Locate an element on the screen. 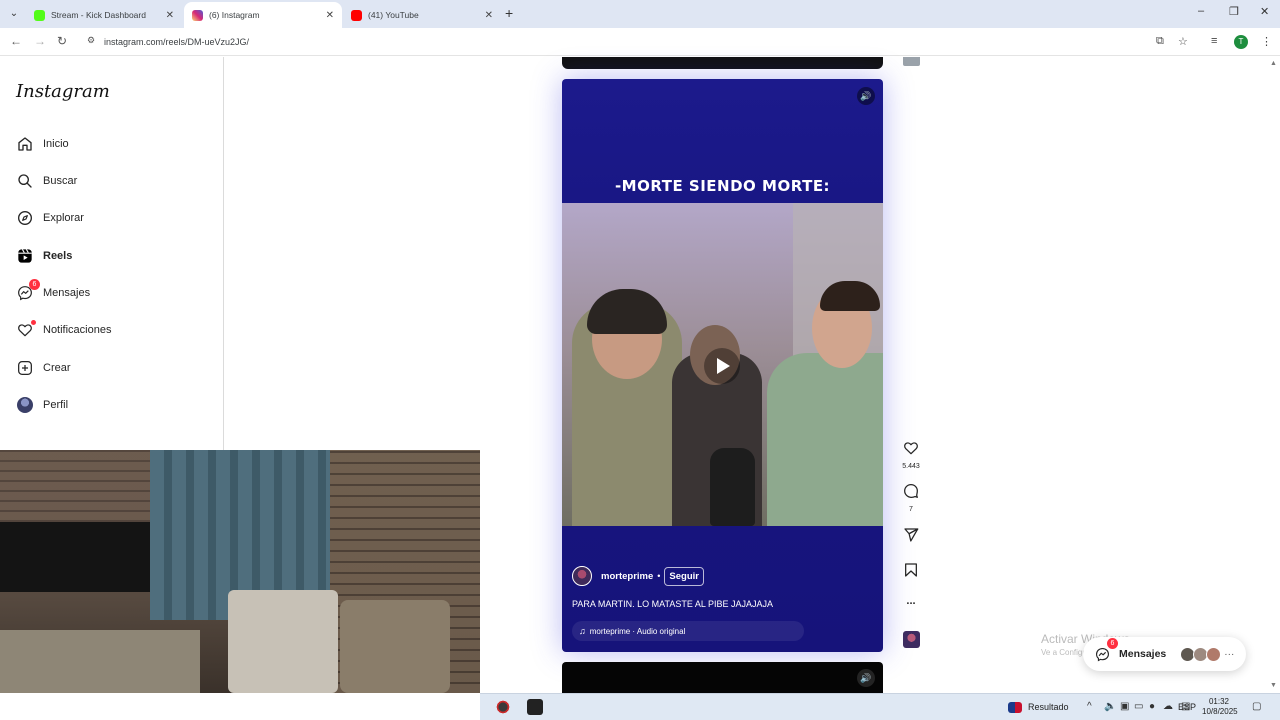 This screenshot has height=720, width=1280. forward-icon: → is located at coordinates (40, 41).